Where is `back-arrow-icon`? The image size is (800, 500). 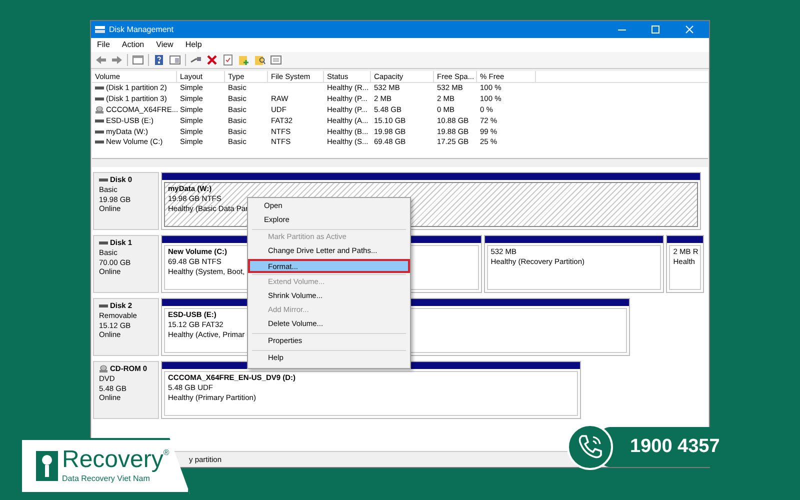
back-arrow-icon is located at coordinates (101, 60).